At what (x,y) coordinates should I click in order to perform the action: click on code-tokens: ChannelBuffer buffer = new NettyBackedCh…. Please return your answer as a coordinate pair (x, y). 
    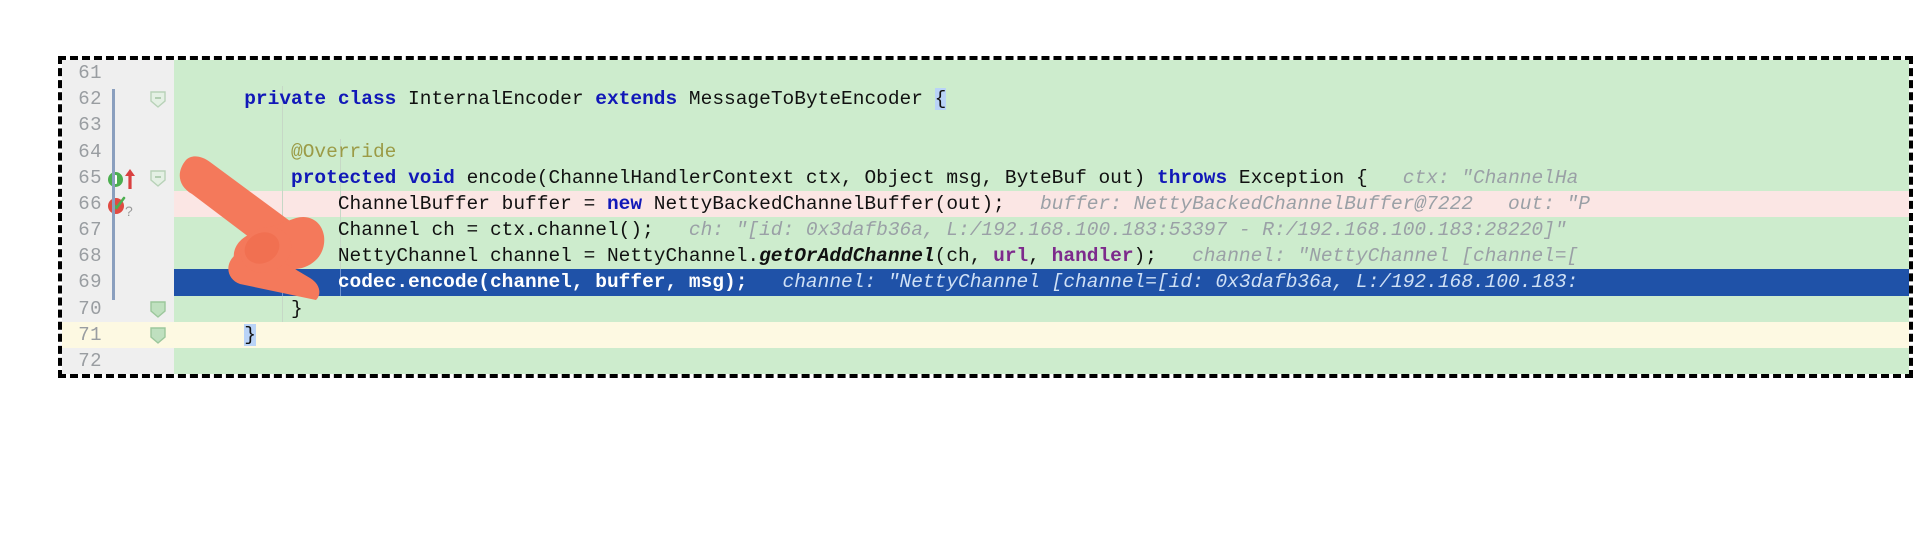
    Looking at the image, I should click on (882, 204).